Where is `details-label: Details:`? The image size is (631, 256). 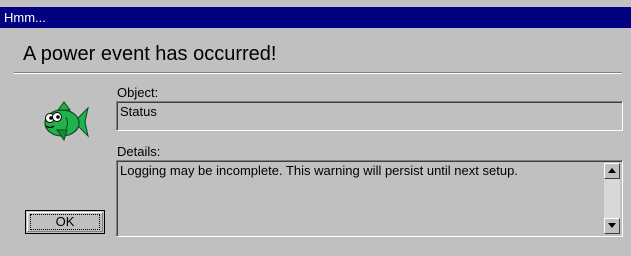
details-label: Details: is located at coordinates (139, 151).